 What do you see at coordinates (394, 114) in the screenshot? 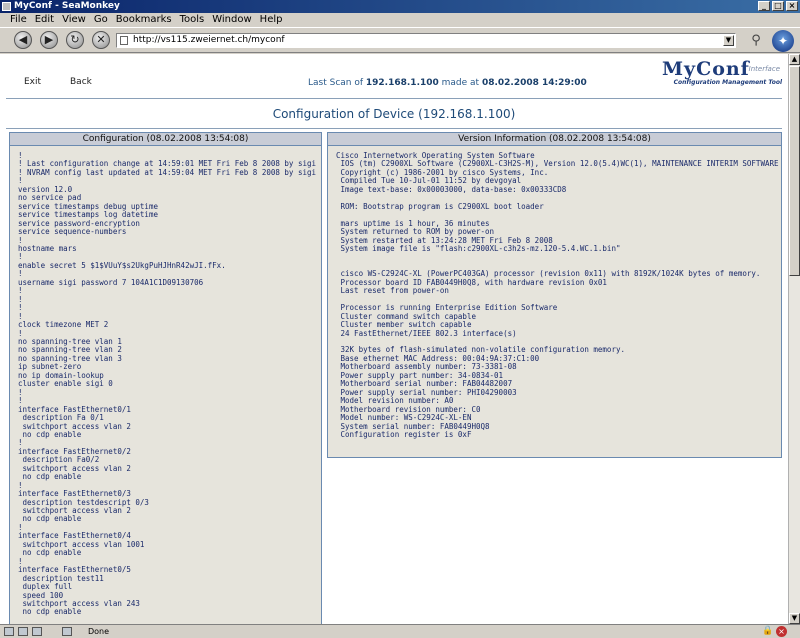
I see `page-title: Configuration of Device (192.168.1.100)` at bounding box center [394, 114].